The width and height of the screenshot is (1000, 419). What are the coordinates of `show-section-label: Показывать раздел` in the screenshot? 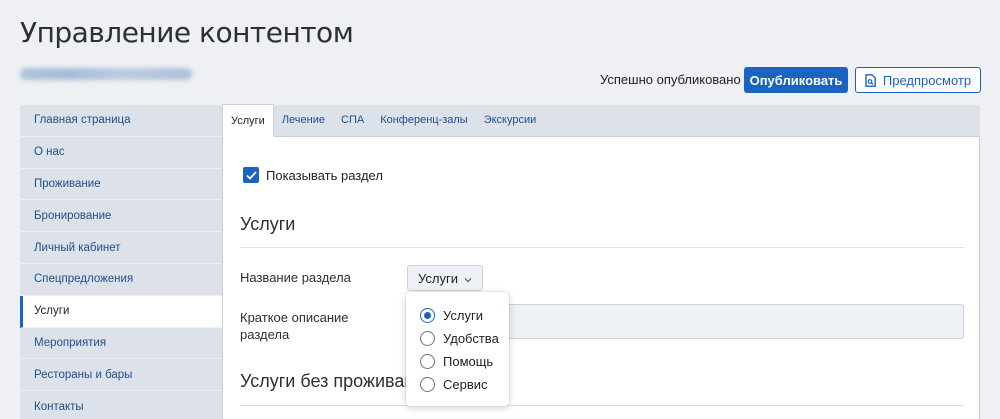 It's located at (324, 175).